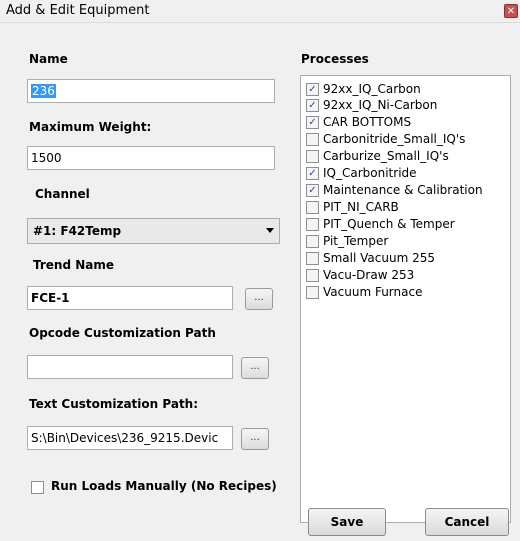 The image size is (520, 541). Describe the element at coordinates (62, 194) in the screenshot. I see `channel-label: Channel` at that location.